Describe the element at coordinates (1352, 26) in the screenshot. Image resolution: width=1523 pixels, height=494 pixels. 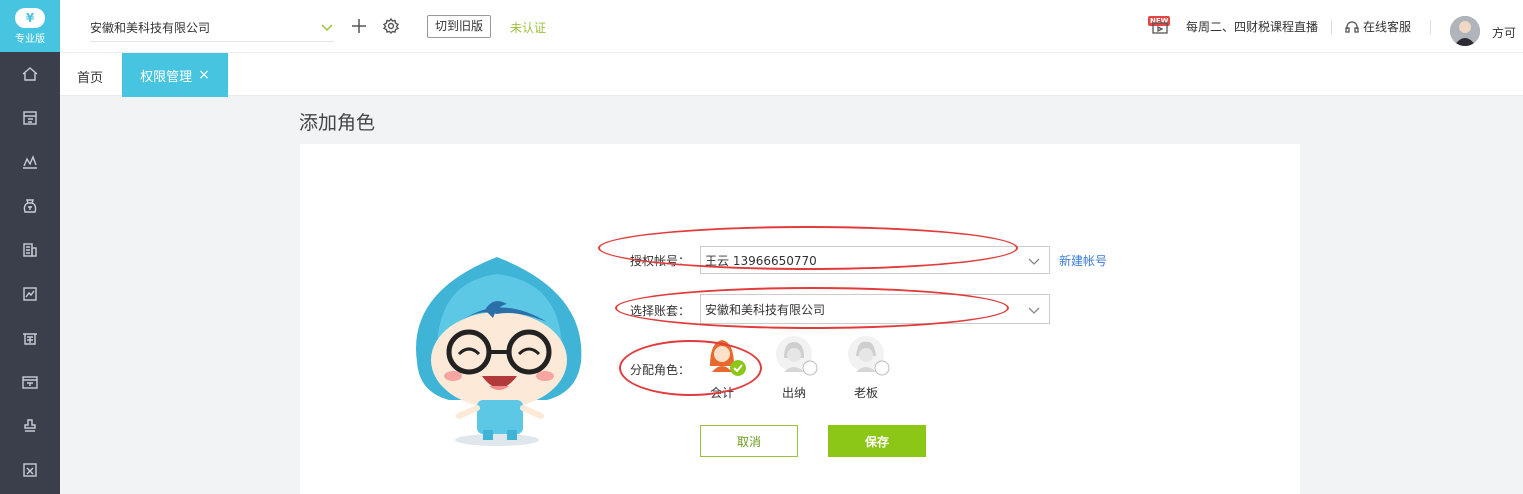
I see `headset-icon` at that location.